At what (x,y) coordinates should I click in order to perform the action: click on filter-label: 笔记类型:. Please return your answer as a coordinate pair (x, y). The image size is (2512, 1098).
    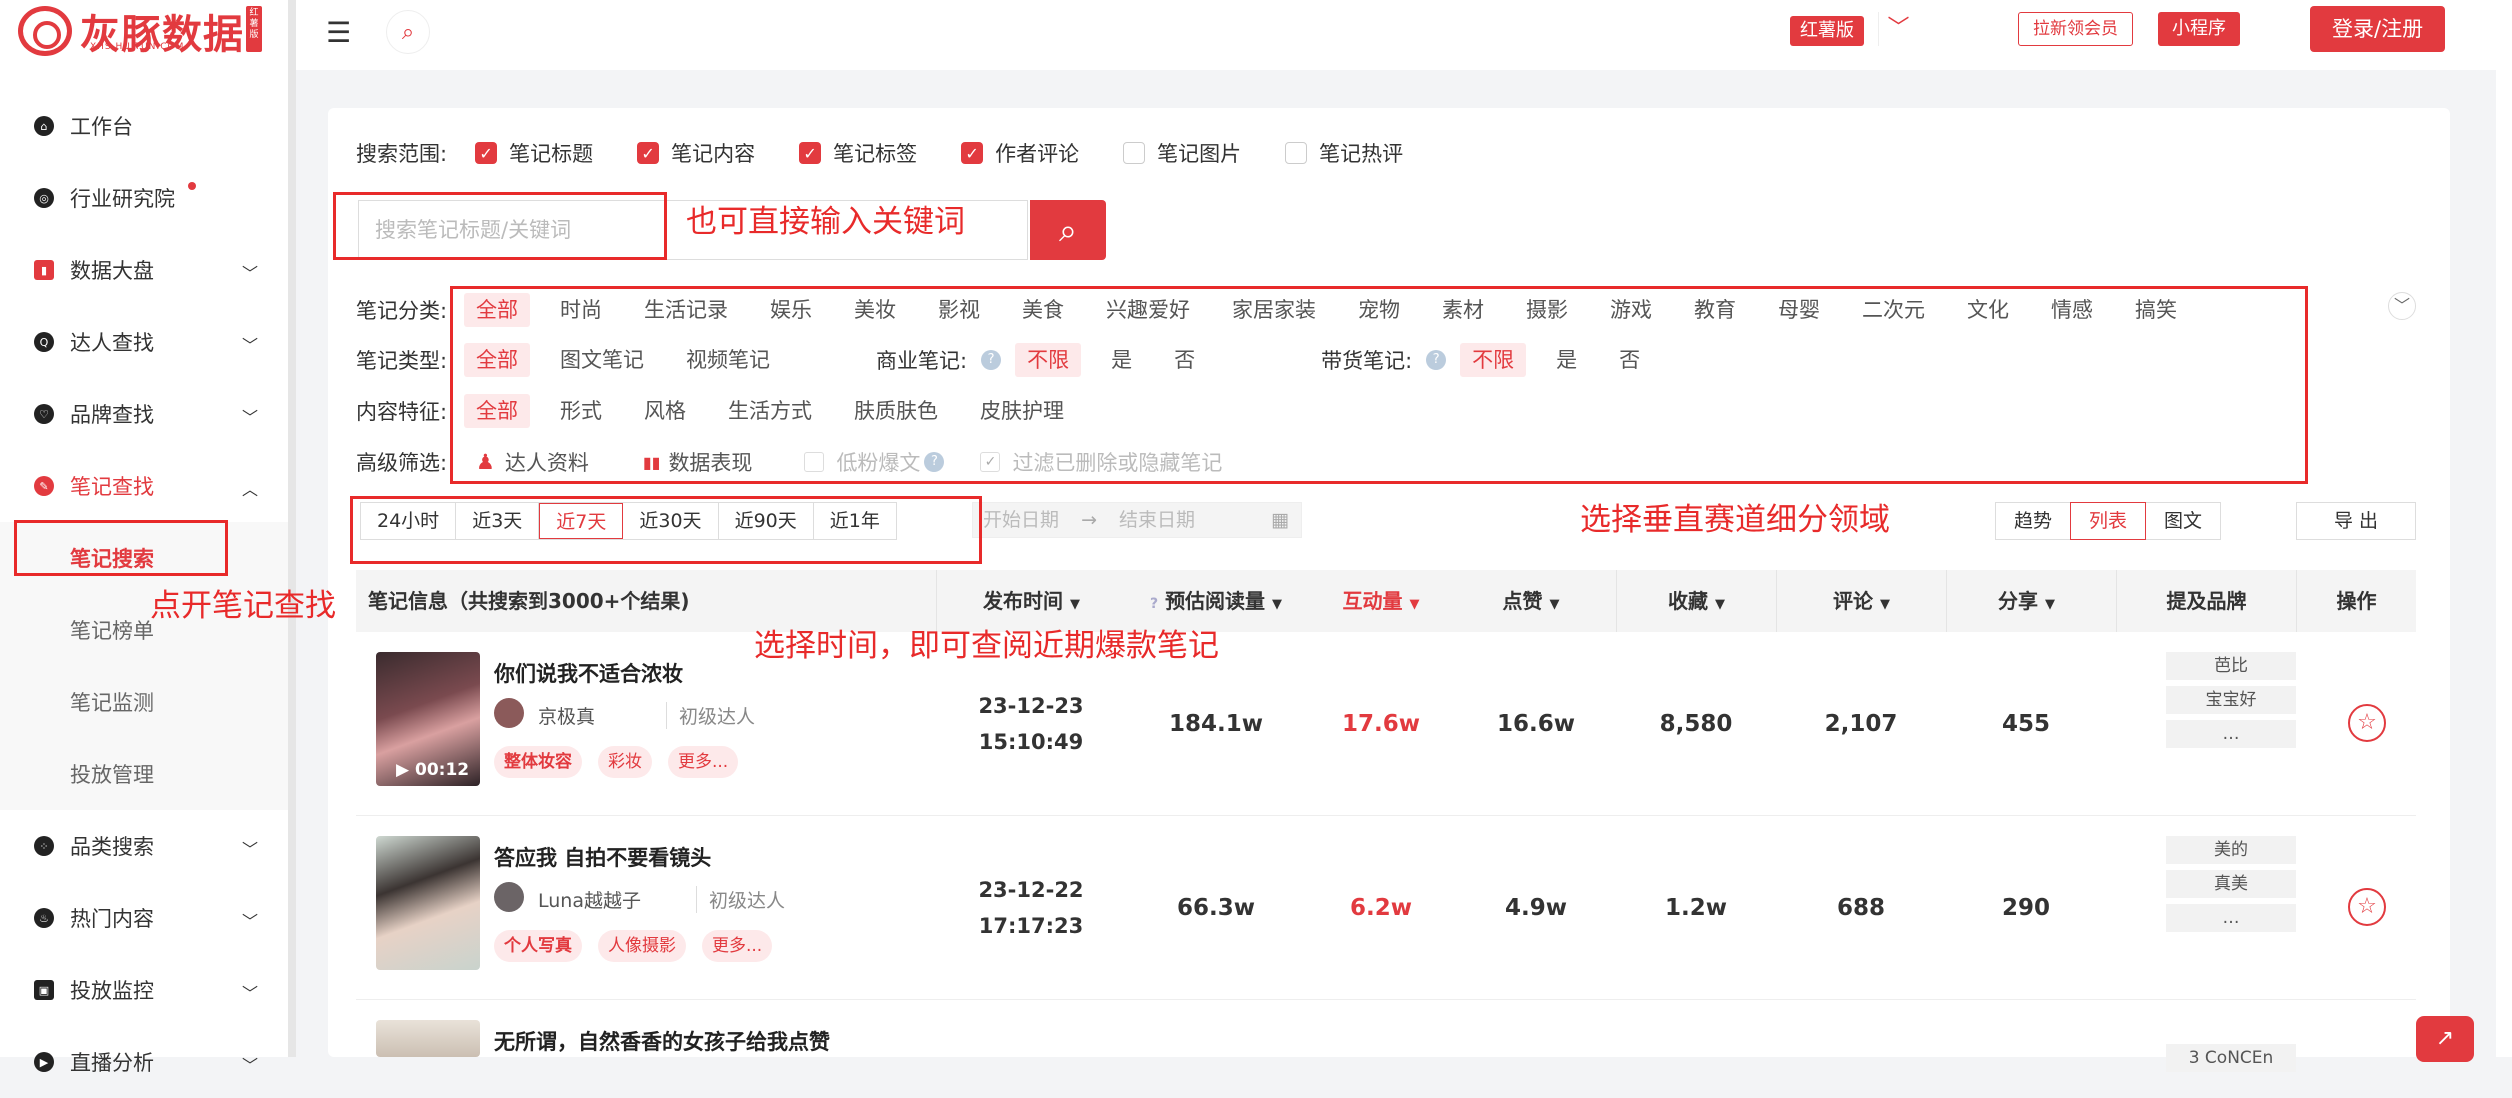
    Looking at the image, I should click on (402, 361).